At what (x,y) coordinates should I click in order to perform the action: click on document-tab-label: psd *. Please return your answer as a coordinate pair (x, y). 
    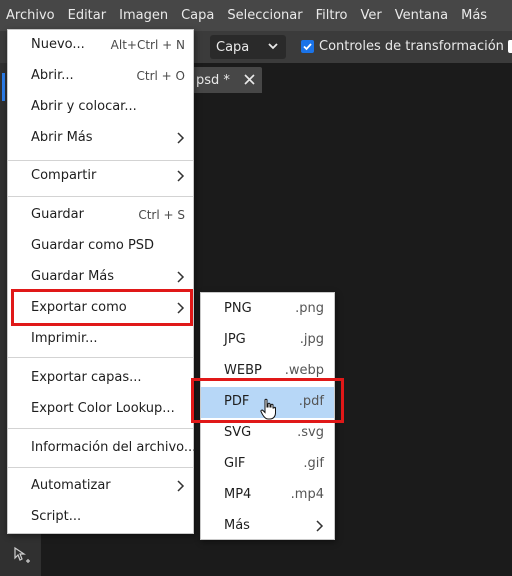
    Looking at the image, I should click on (213, 80).